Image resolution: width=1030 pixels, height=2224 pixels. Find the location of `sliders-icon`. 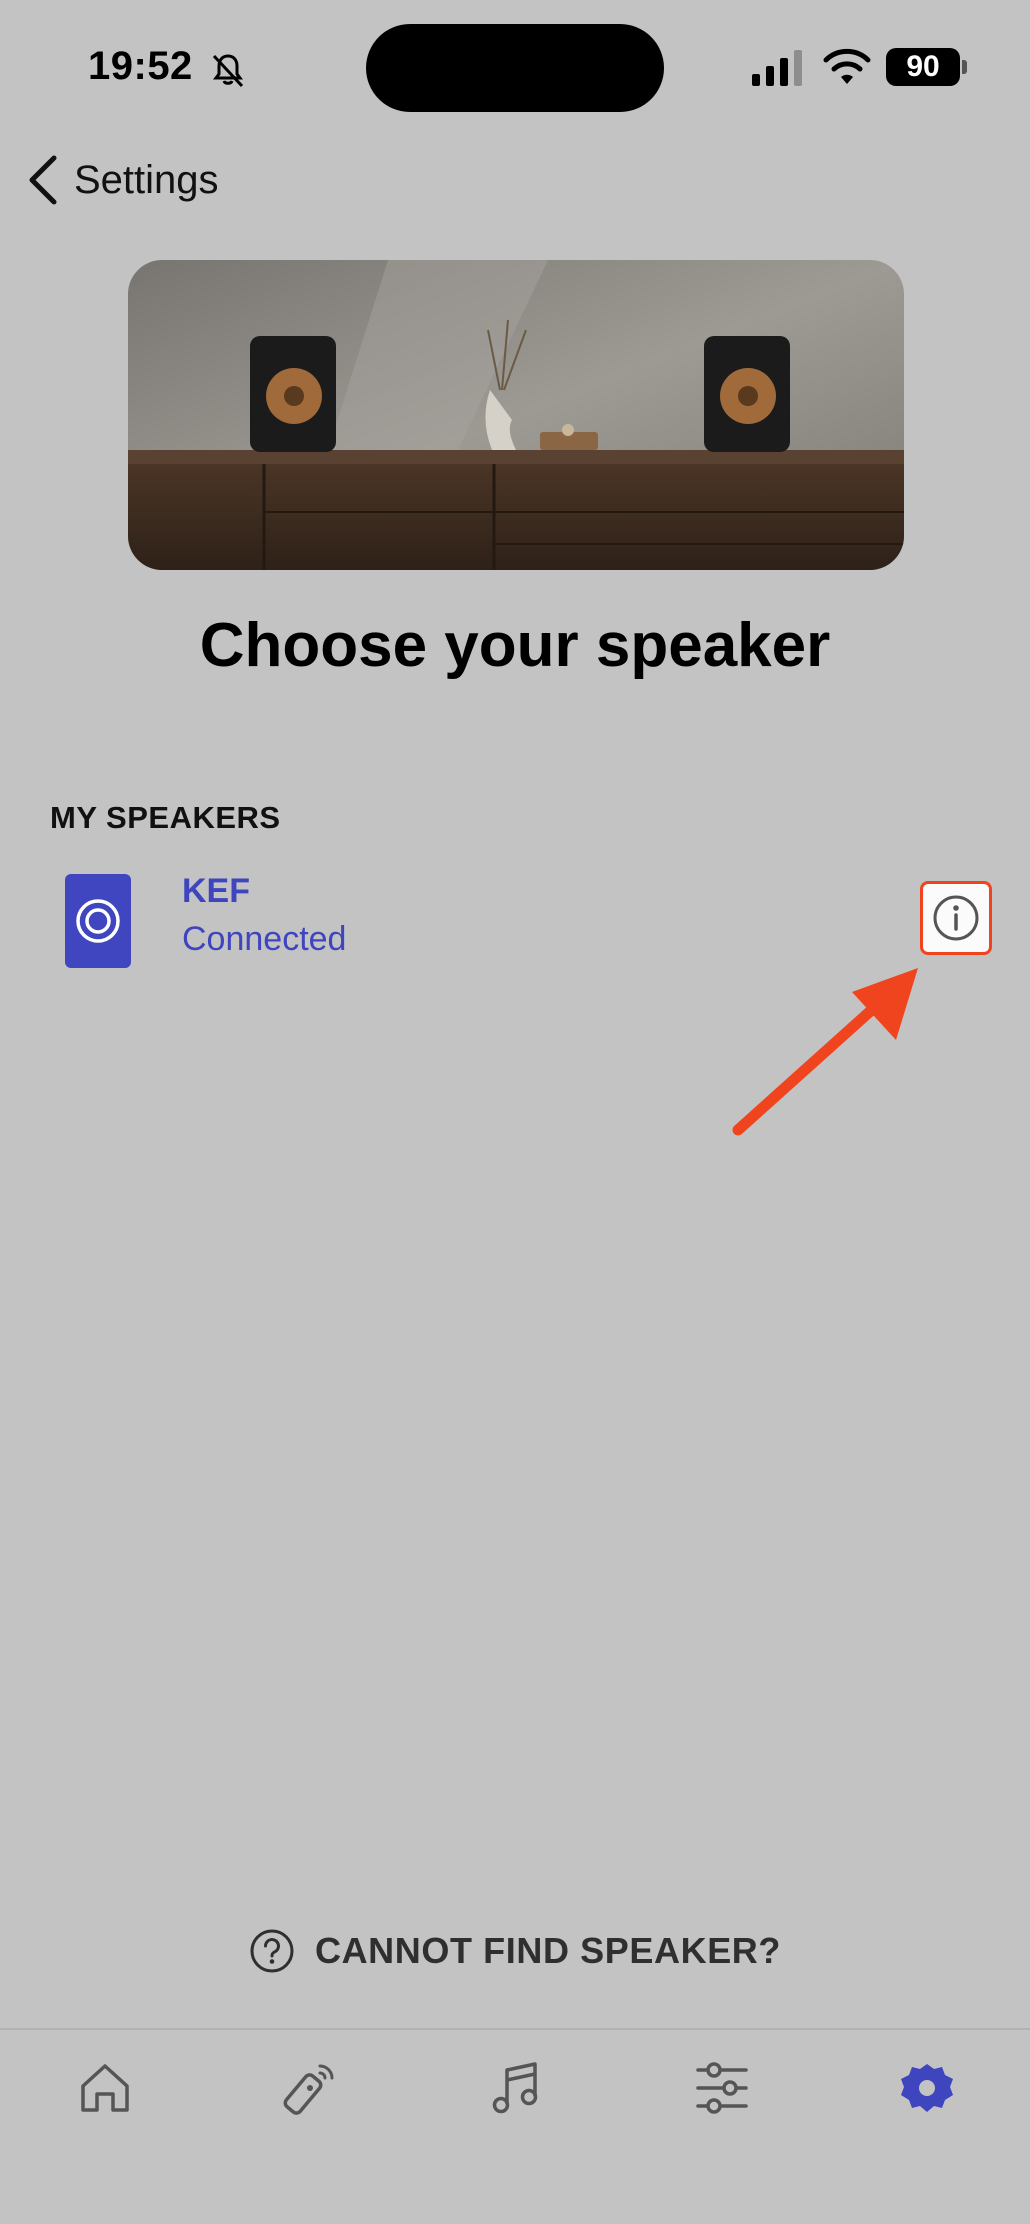

sliders-icon is located at coordinates (722, 2088).